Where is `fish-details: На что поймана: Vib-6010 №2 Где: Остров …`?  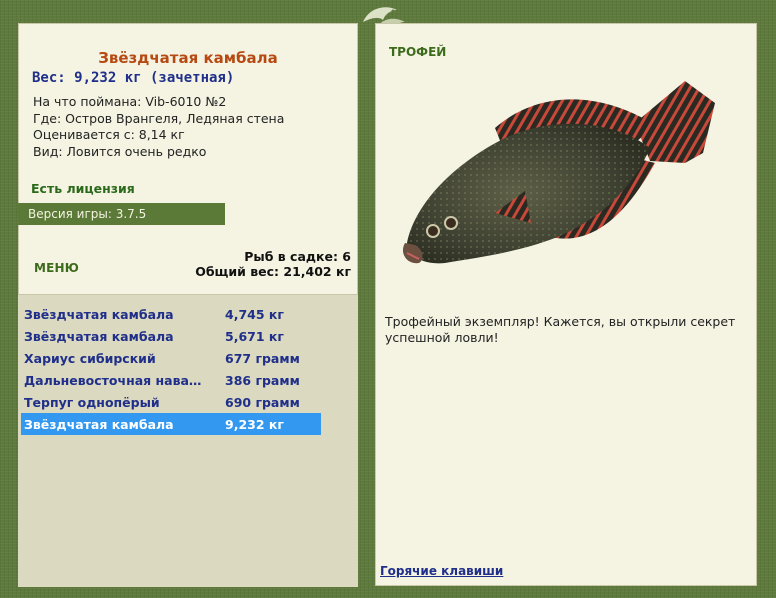 fish-details: На что поймана: Vib-6010 №2 Где: Остров … is located at coordinates (158, 127).